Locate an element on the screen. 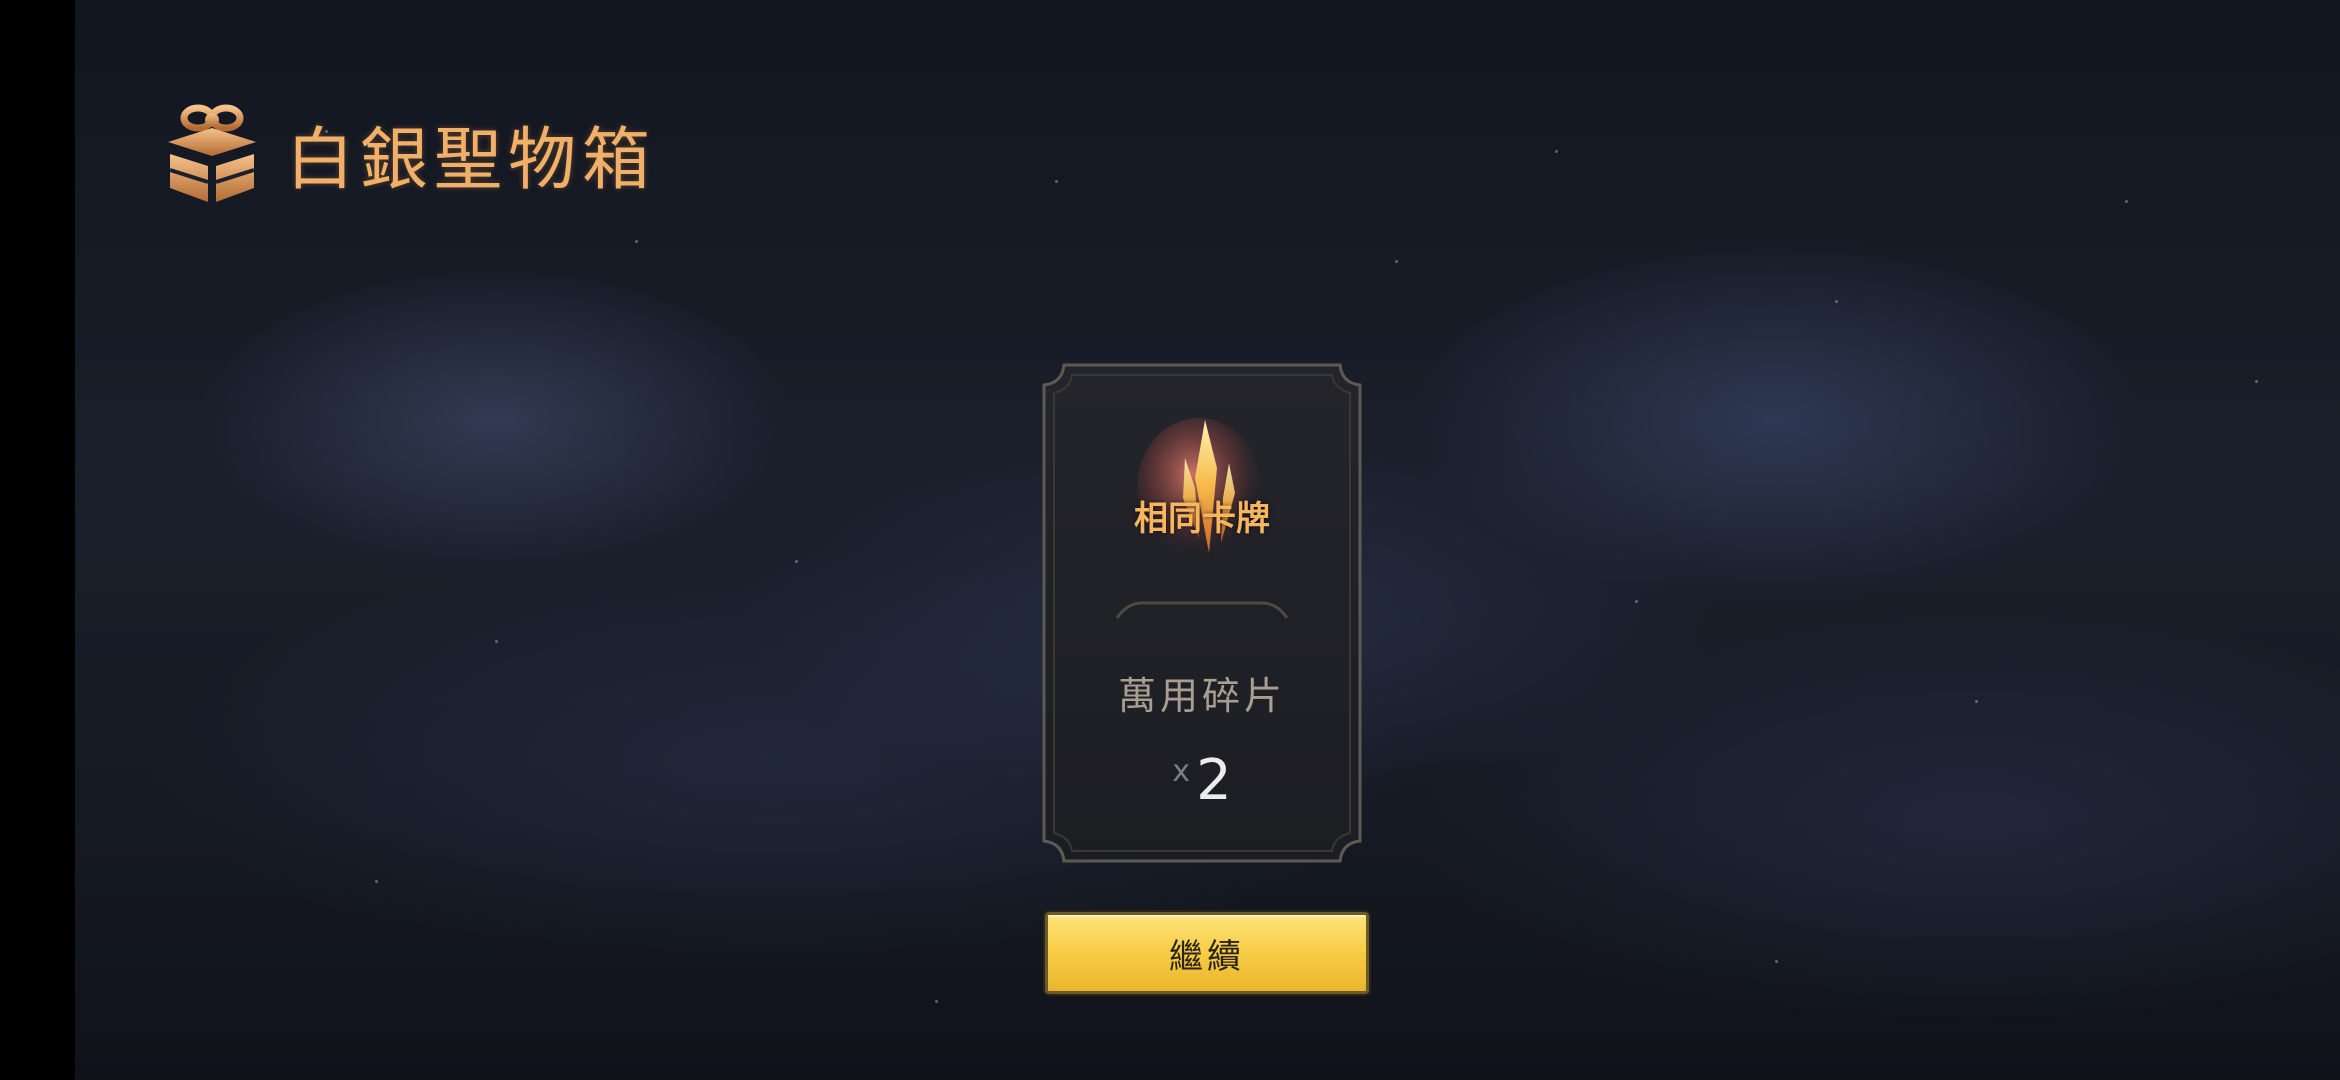 The height and width of the screenshot is (1080, 2340). chest-title: 白銀聖物箱 is located at coordinates (408, 153).